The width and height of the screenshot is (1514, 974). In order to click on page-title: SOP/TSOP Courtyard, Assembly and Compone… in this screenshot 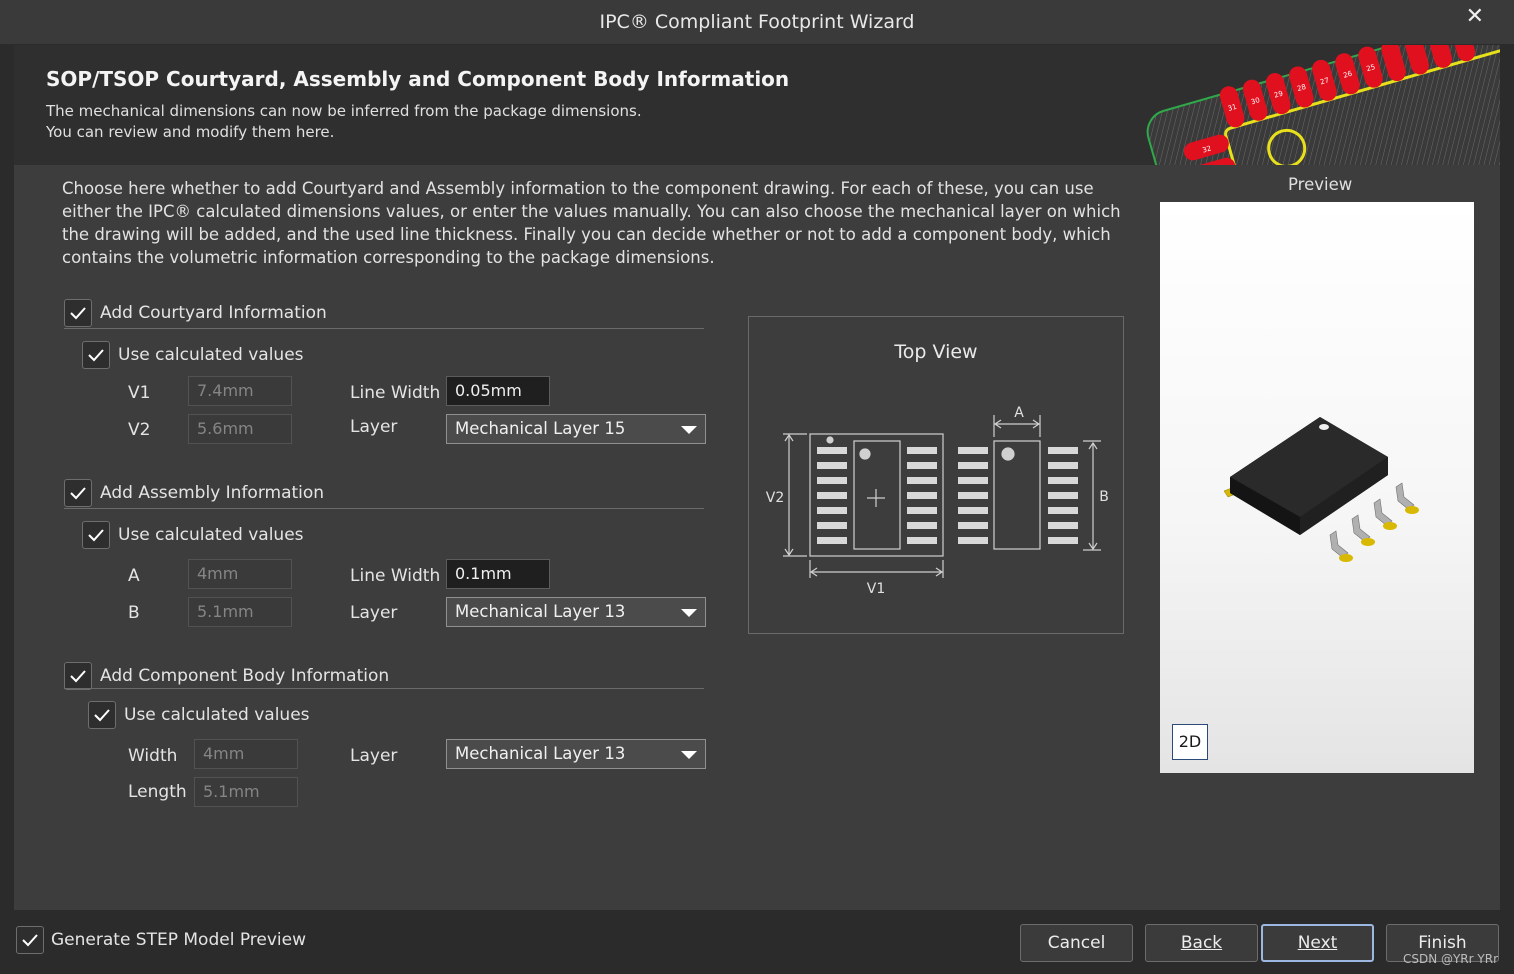, I will do `click(418, 79)`.